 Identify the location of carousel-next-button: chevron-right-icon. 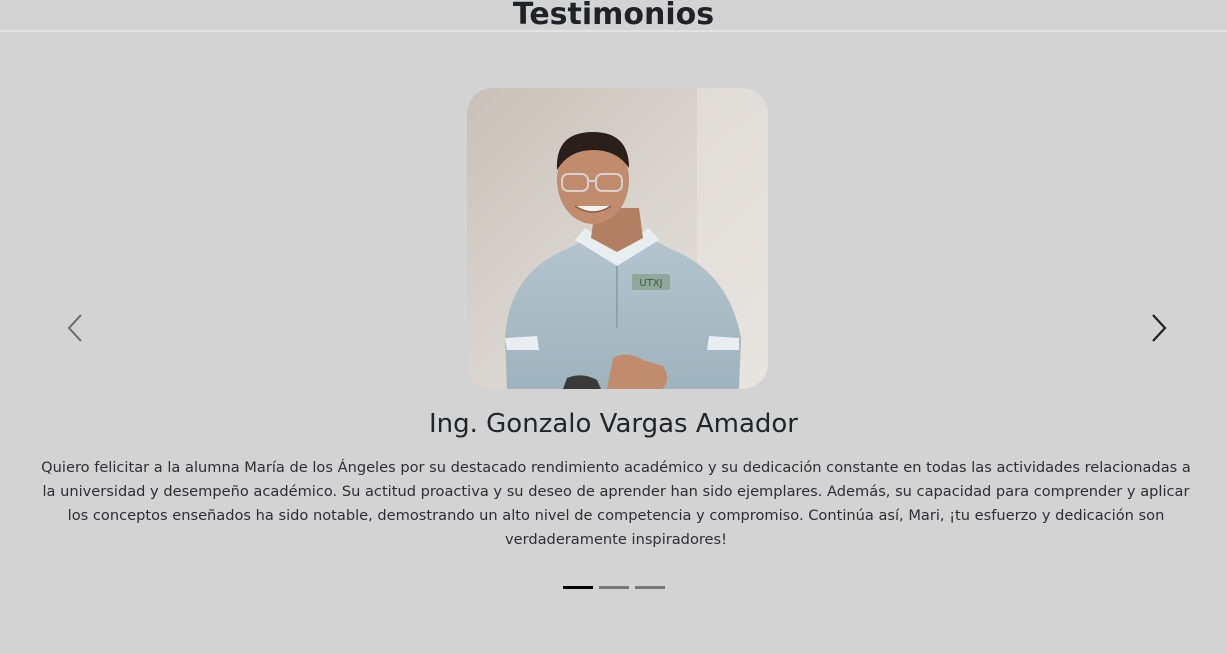
(1159, 328).